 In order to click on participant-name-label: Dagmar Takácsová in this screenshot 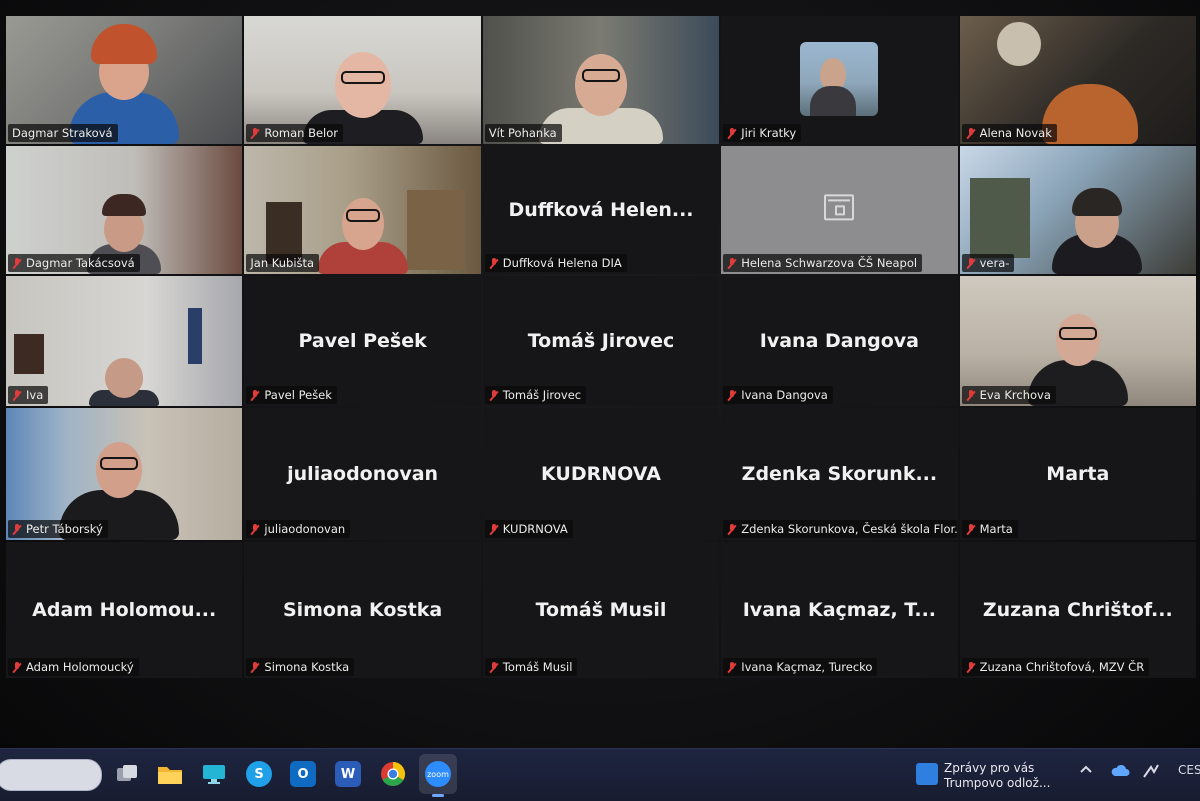, I will do `click(74, 263)`.